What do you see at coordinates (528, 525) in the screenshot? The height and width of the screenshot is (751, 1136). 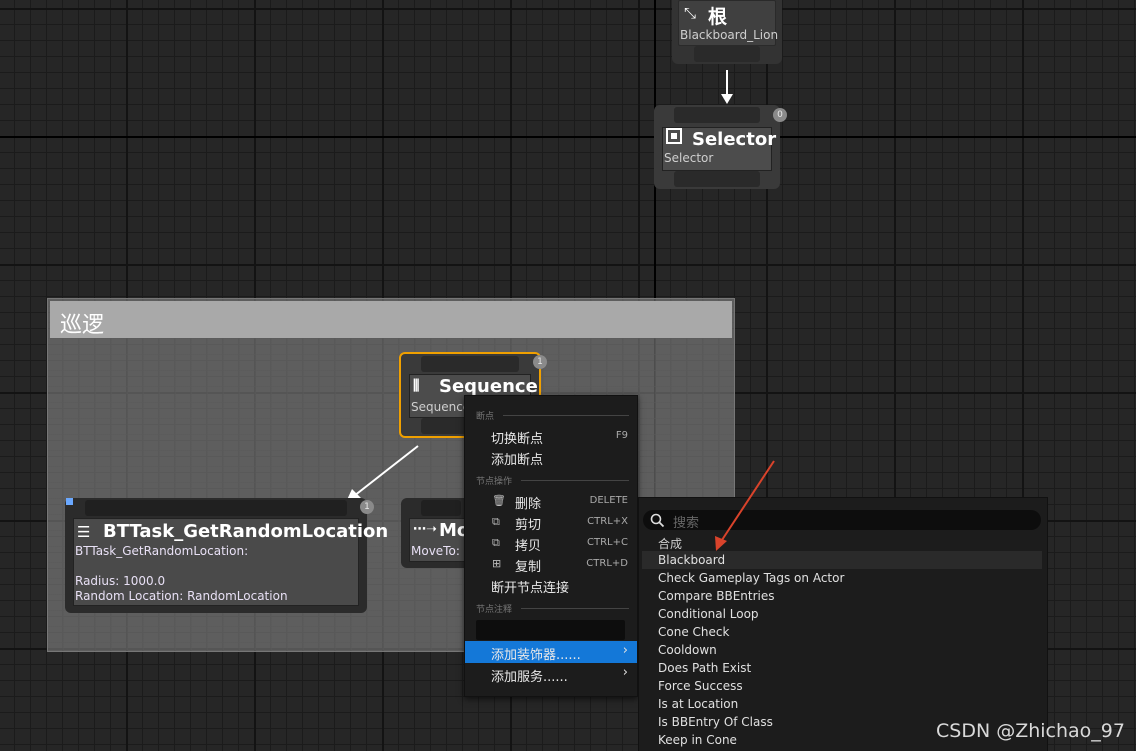 I see `menu-item-label: 剪切` at bounding box center [528, 525].